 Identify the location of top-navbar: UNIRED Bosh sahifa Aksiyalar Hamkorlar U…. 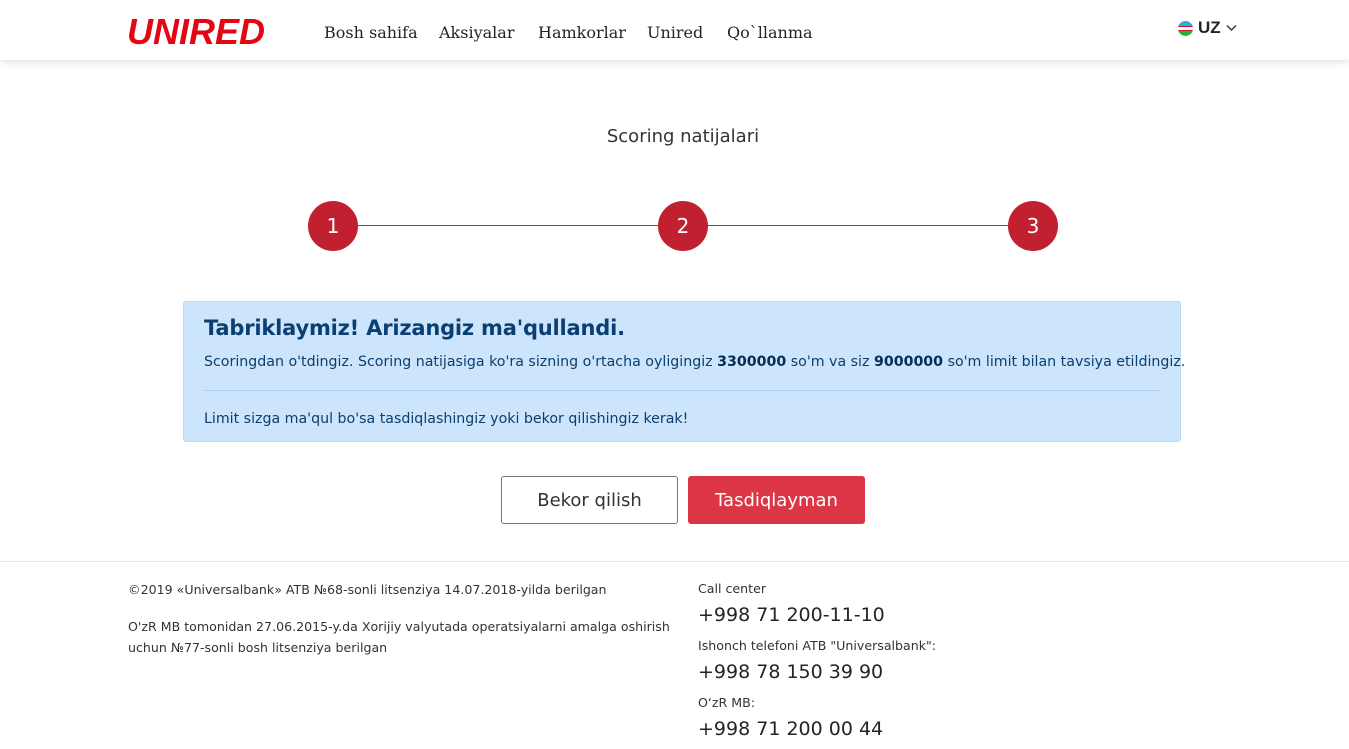
(674, 30).